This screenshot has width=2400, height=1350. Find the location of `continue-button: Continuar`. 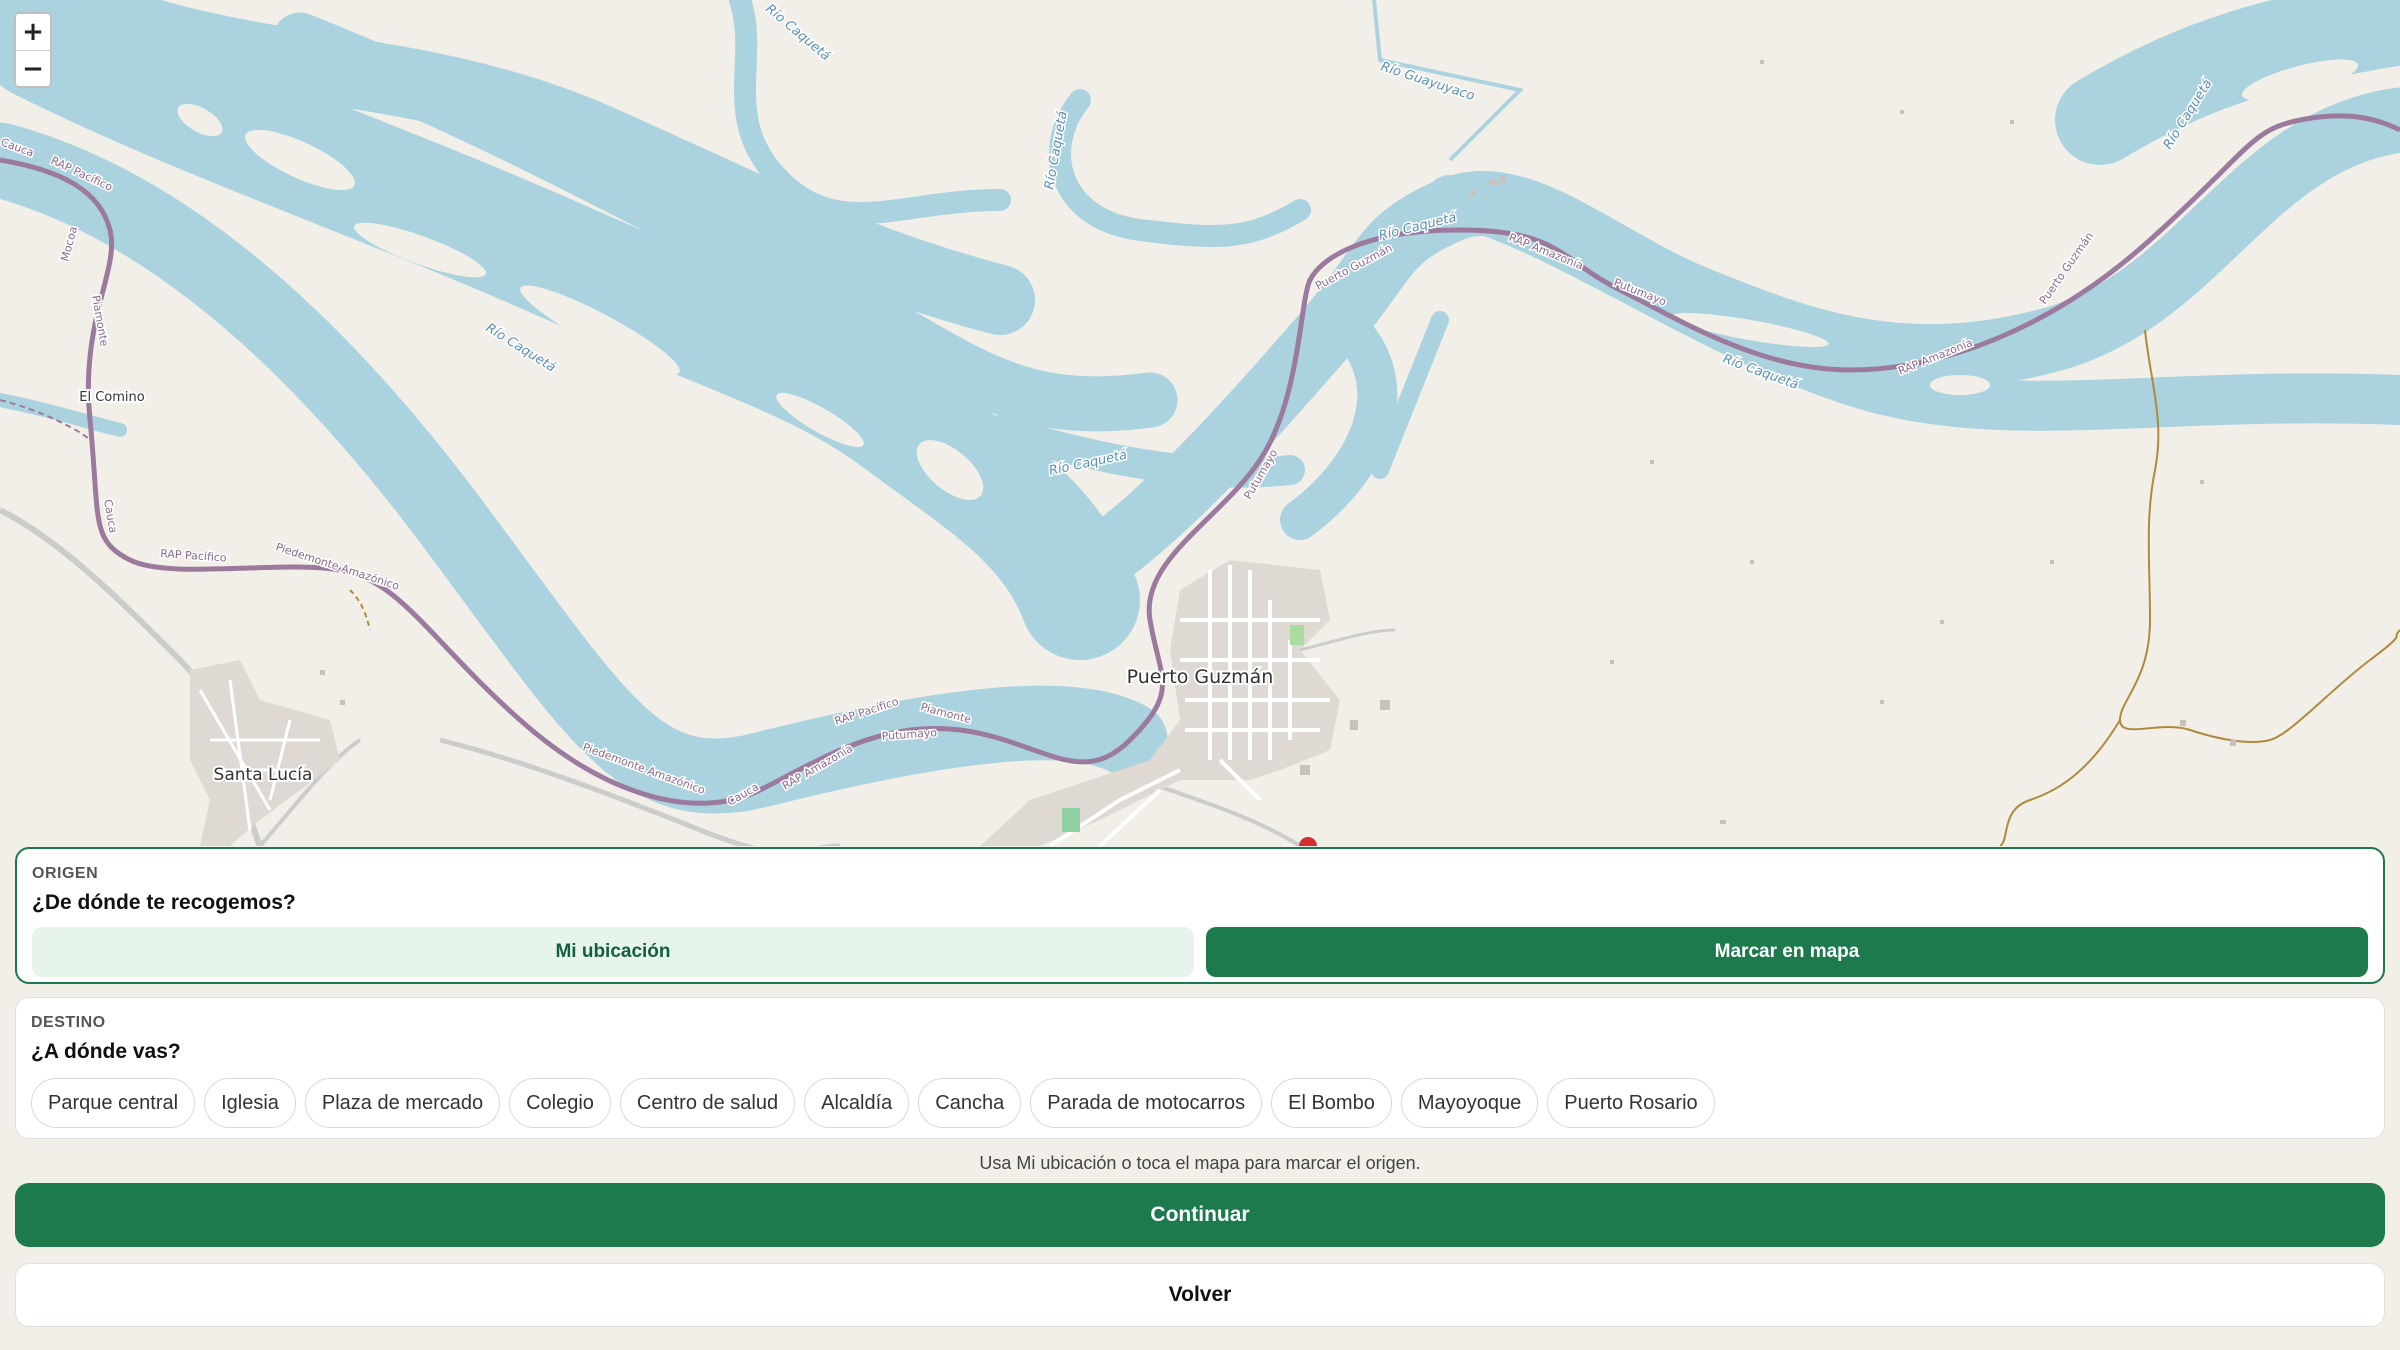

continue-button: Continuar is located at coordinates (1200, 1215).